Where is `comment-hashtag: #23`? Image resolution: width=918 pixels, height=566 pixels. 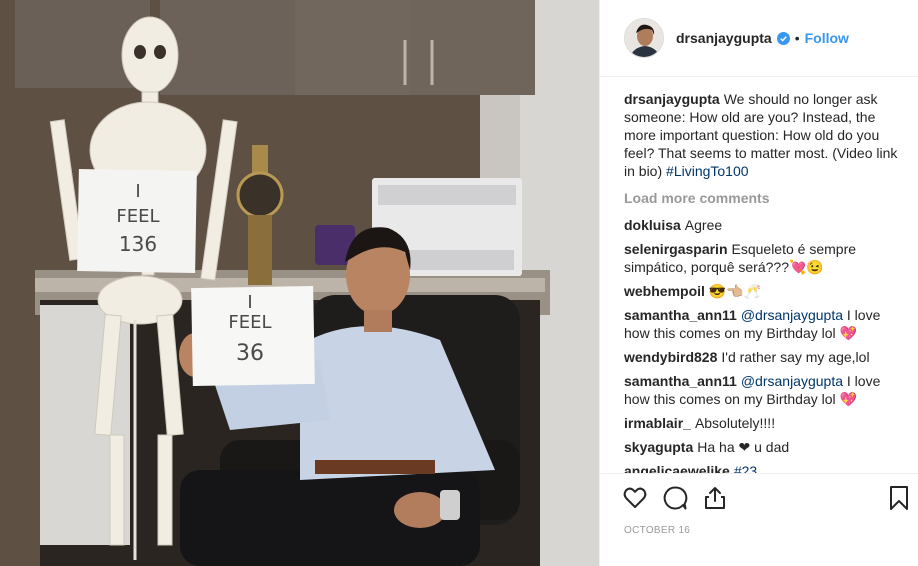
comment-hashtag: #23 is located at coordinates (745, 468).